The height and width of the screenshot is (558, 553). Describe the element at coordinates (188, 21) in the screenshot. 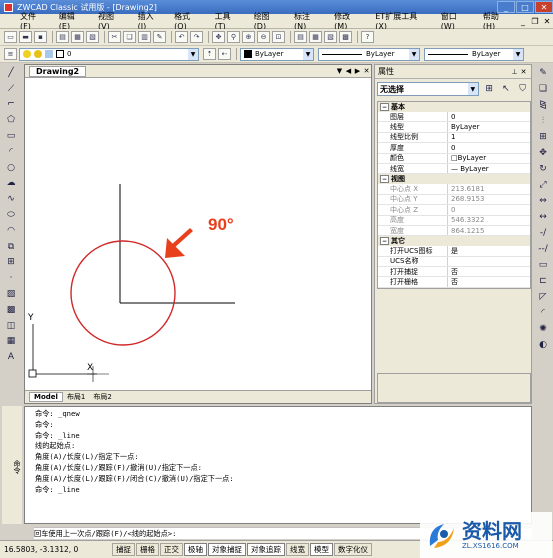

I see `menu-format: 格式(O)` at that location.